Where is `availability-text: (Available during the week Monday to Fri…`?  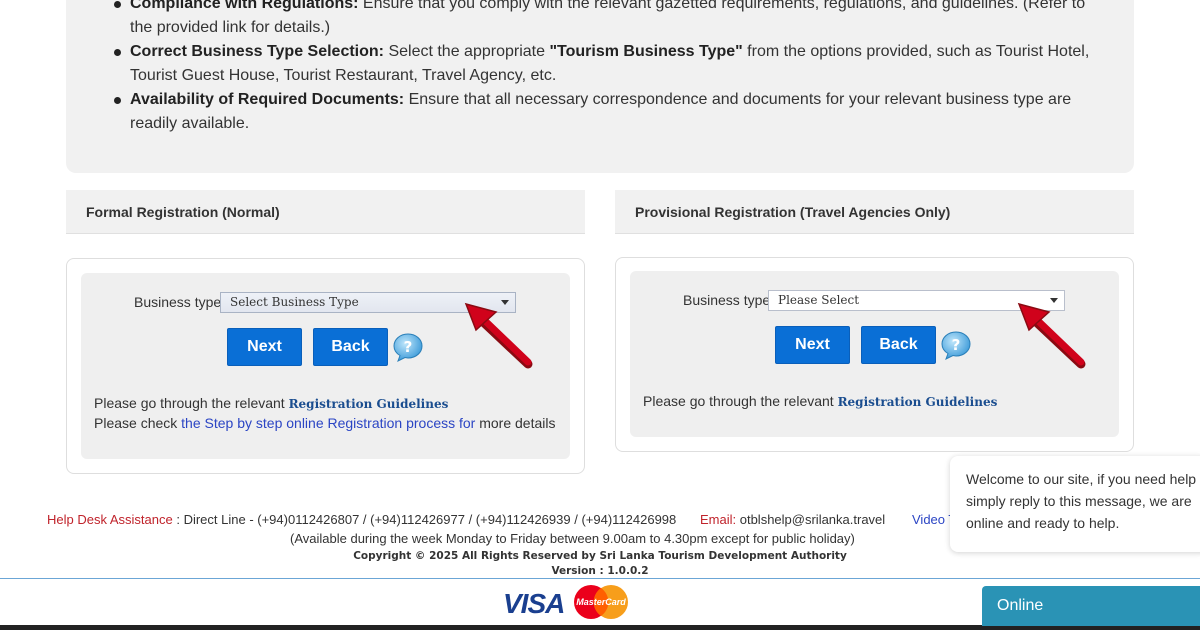
availability-text: (Available during the week Monday to Fri… is located at coordinates (572, 538).